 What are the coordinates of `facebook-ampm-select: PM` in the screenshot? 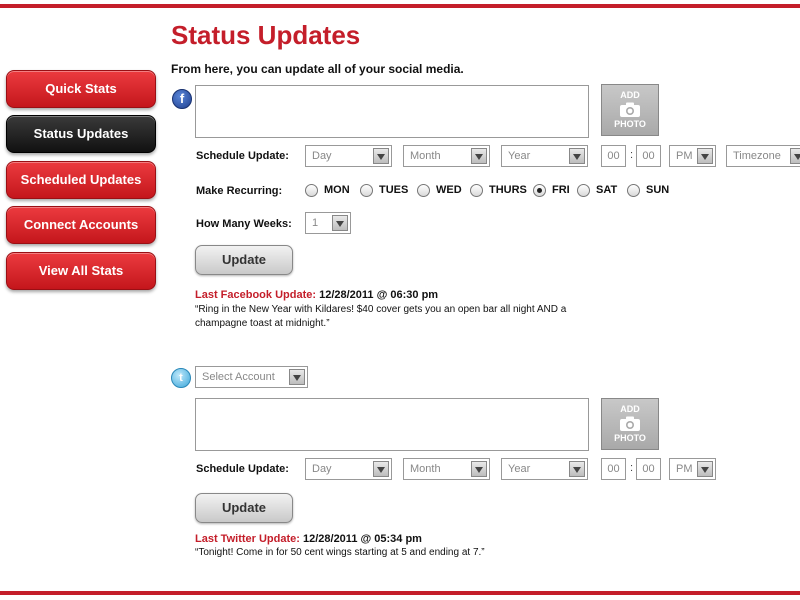 It's located at (692, 156).